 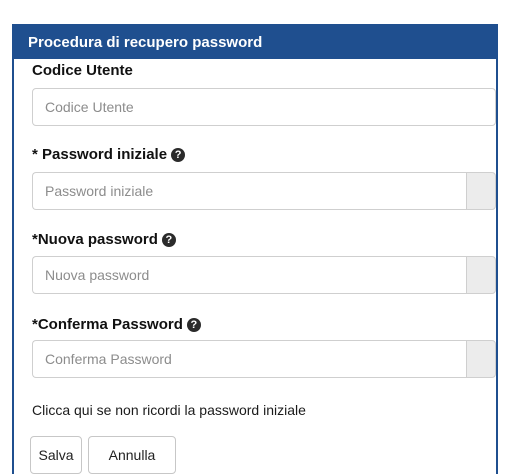 I want to click on user-code-label: Codice Utente, so click(x=82, y=70).